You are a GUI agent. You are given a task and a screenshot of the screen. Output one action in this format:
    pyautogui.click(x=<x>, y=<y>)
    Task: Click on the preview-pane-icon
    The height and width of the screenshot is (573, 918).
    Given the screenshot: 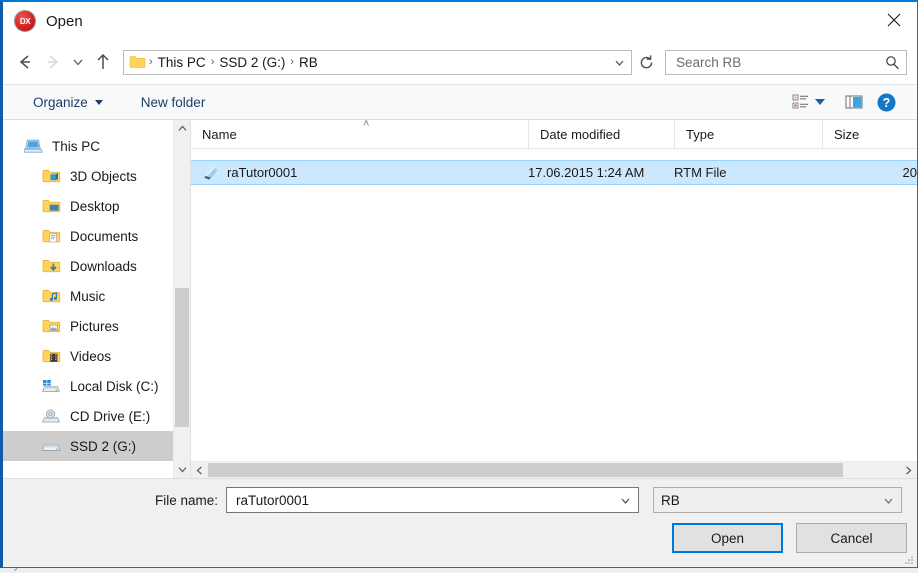 What is the action you would take?
    pyautogui.click(x=854, y=102)
    